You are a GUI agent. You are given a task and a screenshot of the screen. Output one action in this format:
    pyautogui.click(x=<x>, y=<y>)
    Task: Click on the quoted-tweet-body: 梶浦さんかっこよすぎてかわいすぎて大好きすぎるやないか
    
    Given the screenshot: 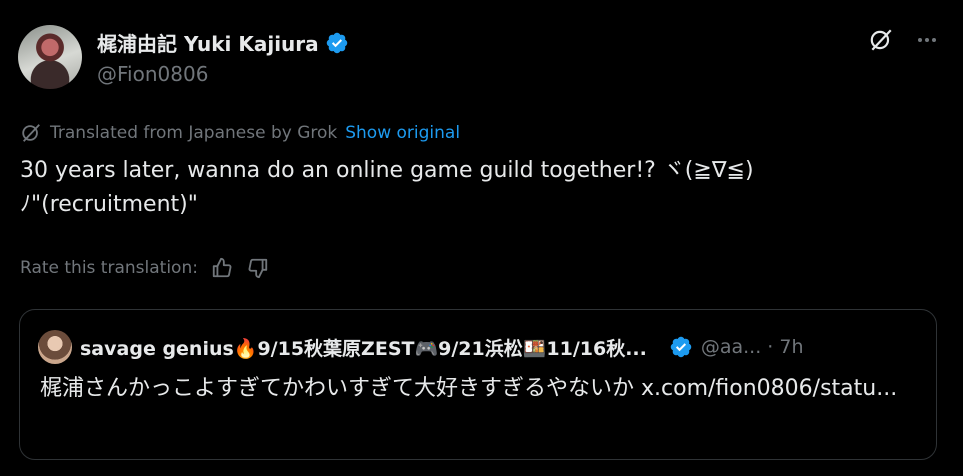 What is the action you would take?
    pyautogui.click(x=340, y=388)
    